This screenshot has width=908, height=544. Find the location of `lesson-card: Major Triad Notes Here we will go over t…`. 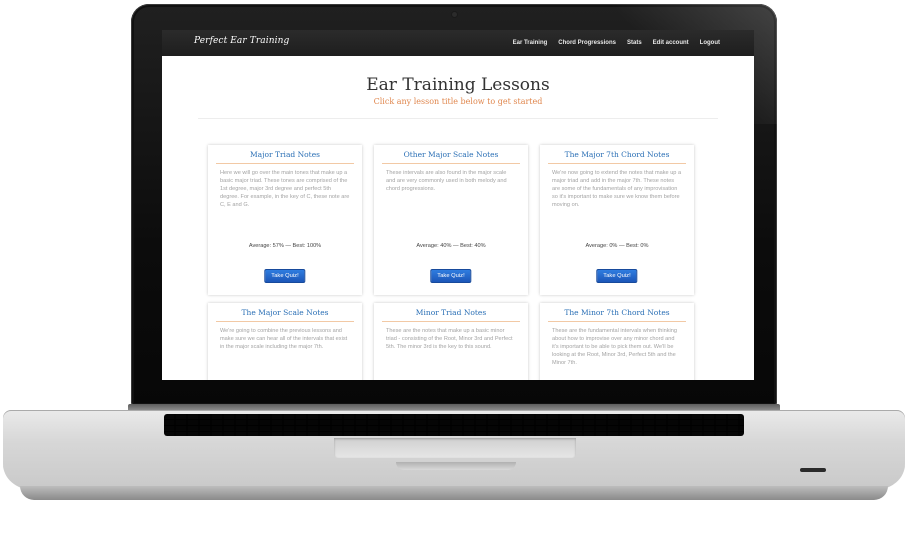

lesson-card: Major Triad Notes Here we will go over t… is located at coordinates (285, 220).